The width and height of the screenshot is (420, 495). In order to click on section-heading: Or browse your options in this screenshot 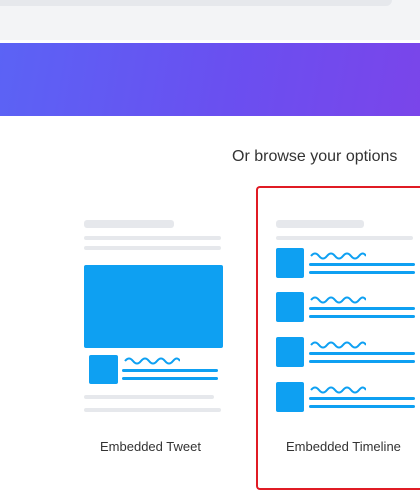, I will do `click(315, 156)`.